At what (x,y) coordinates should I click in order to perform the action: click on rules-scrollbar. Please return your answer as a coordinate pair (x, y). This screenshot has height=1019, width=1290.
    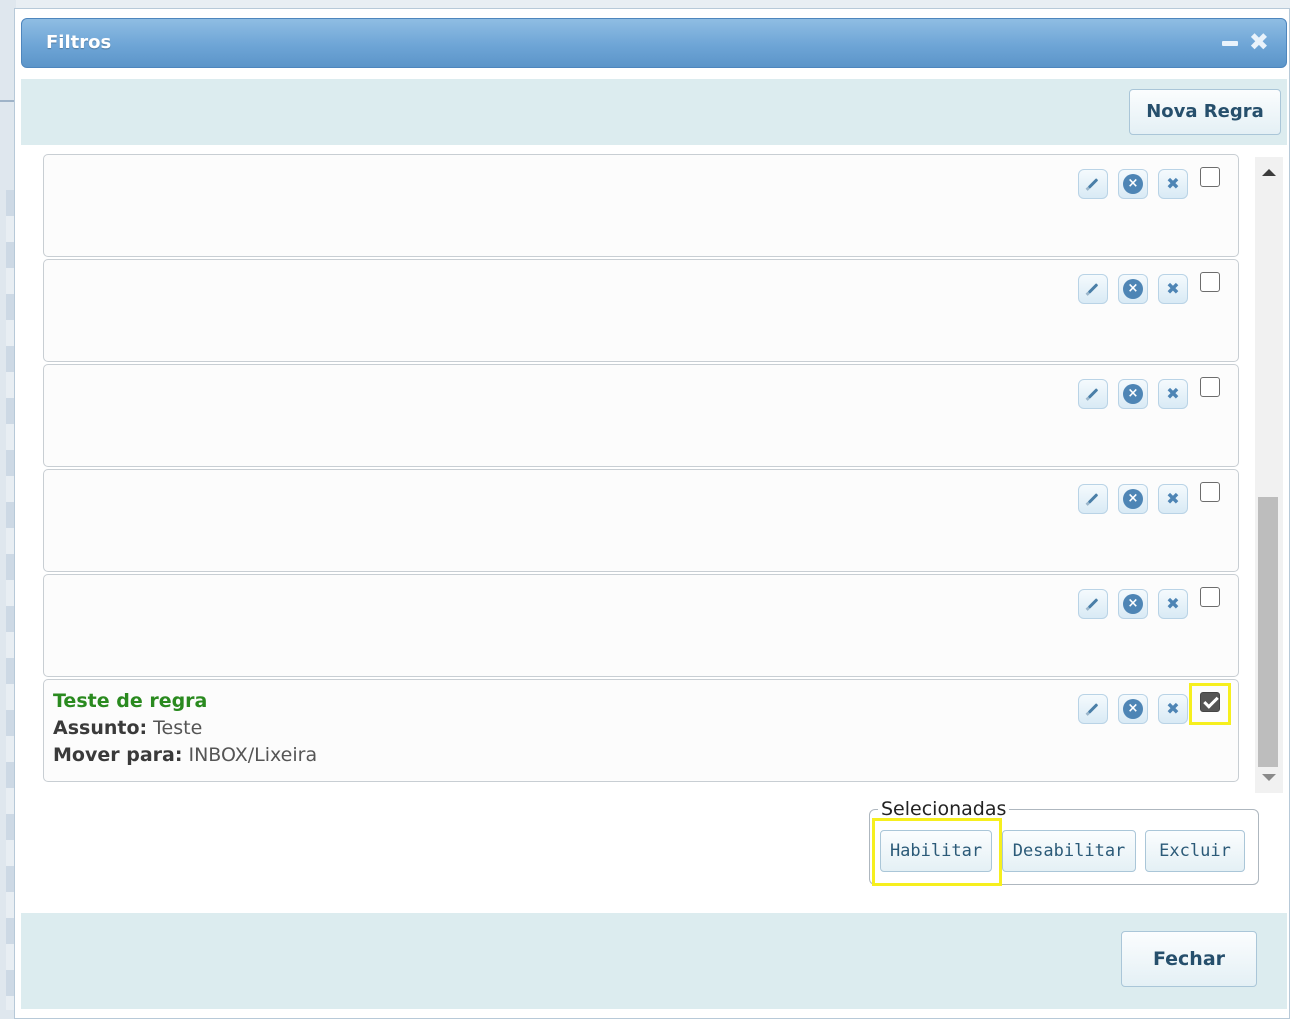
    Looking at the image, I should click on (1269, 475).